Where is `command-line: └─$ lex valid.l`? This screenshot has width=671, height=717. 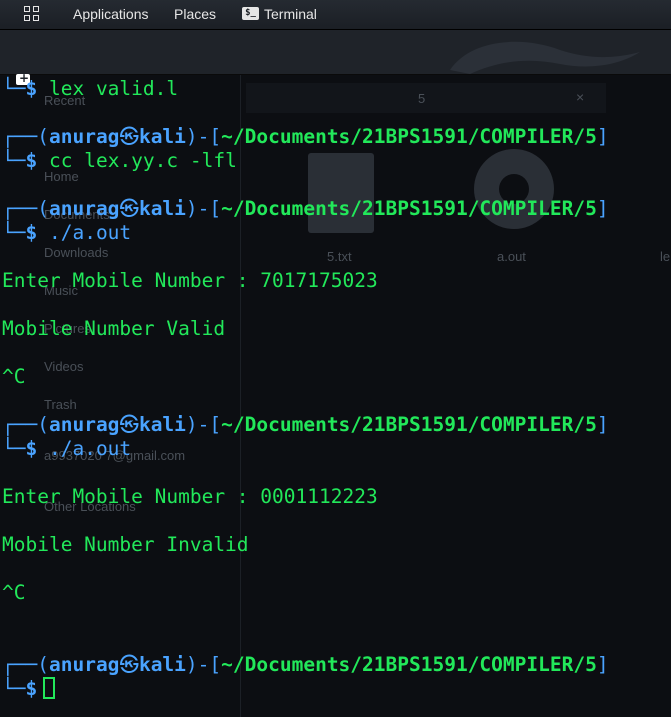 command-line: └─$ lex valid.l is located at coordinates (90, 89).